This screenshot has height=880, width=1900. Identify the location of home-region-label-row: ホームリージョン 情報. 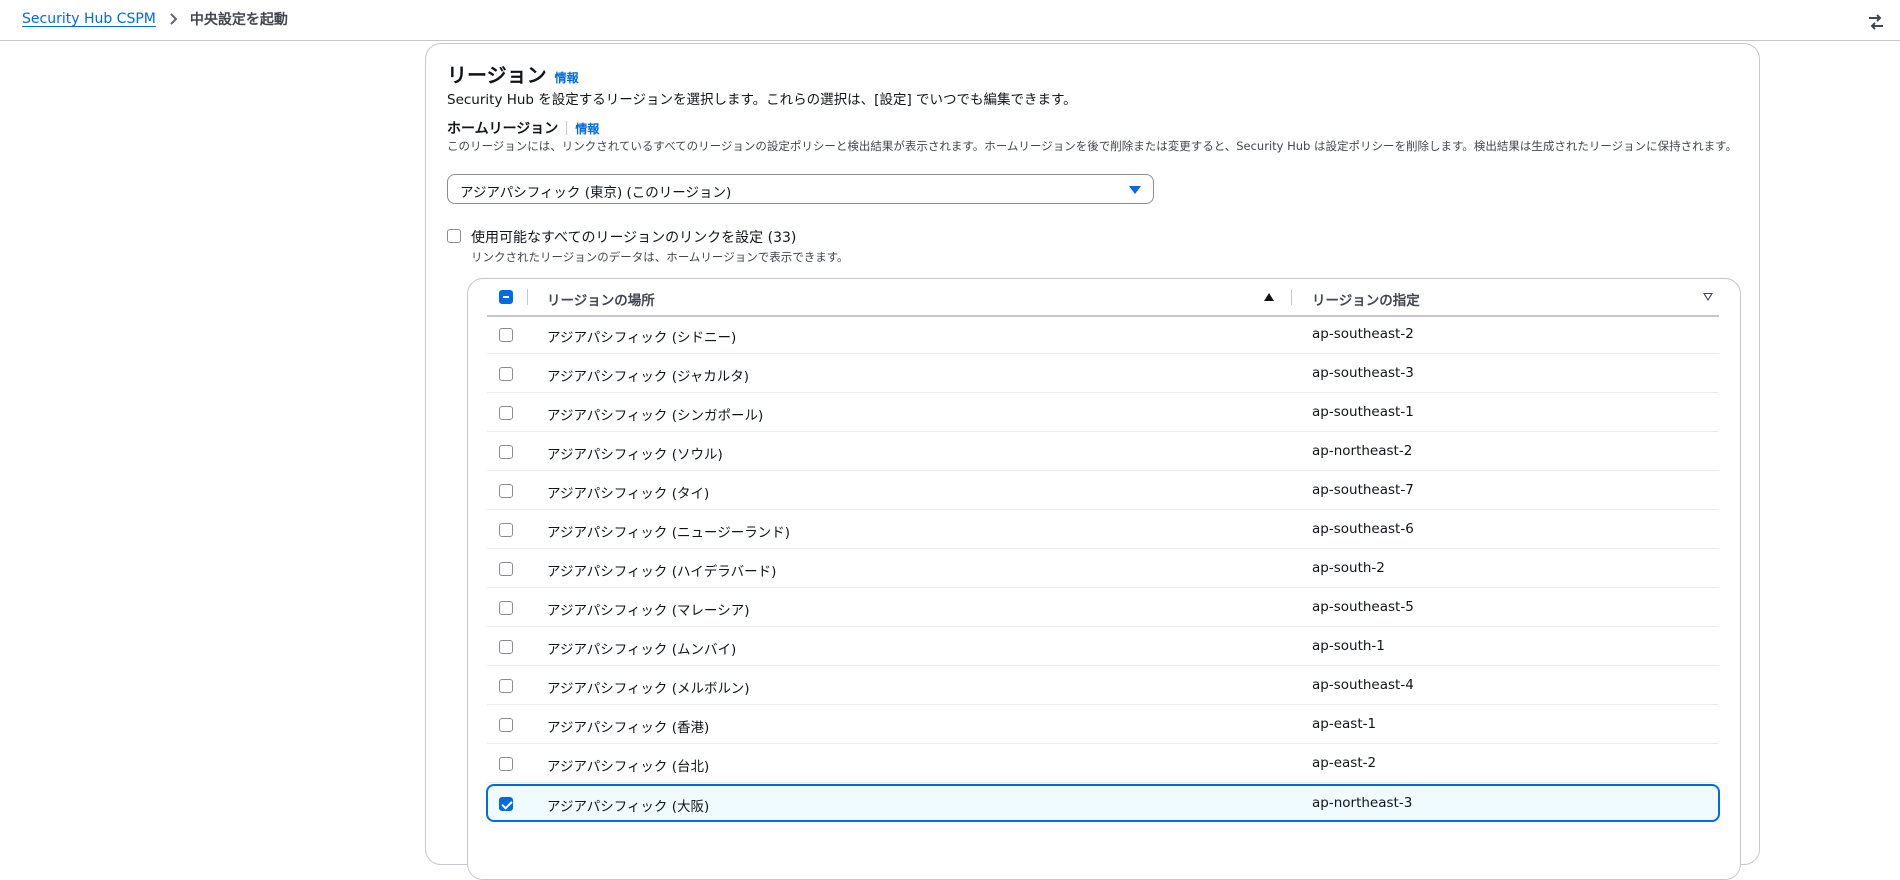
(523, 128).